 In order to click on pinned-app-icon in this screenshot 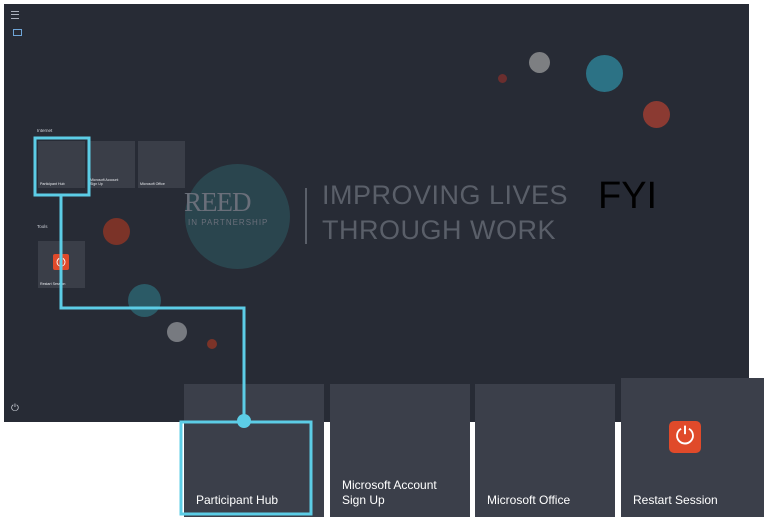, I will do `click(17, 32)`.